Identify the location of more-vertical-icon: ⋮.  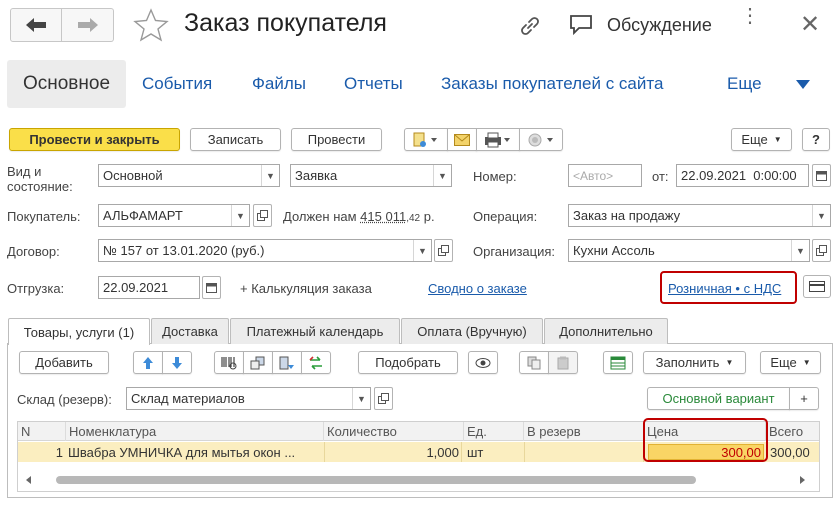
(750, 16).